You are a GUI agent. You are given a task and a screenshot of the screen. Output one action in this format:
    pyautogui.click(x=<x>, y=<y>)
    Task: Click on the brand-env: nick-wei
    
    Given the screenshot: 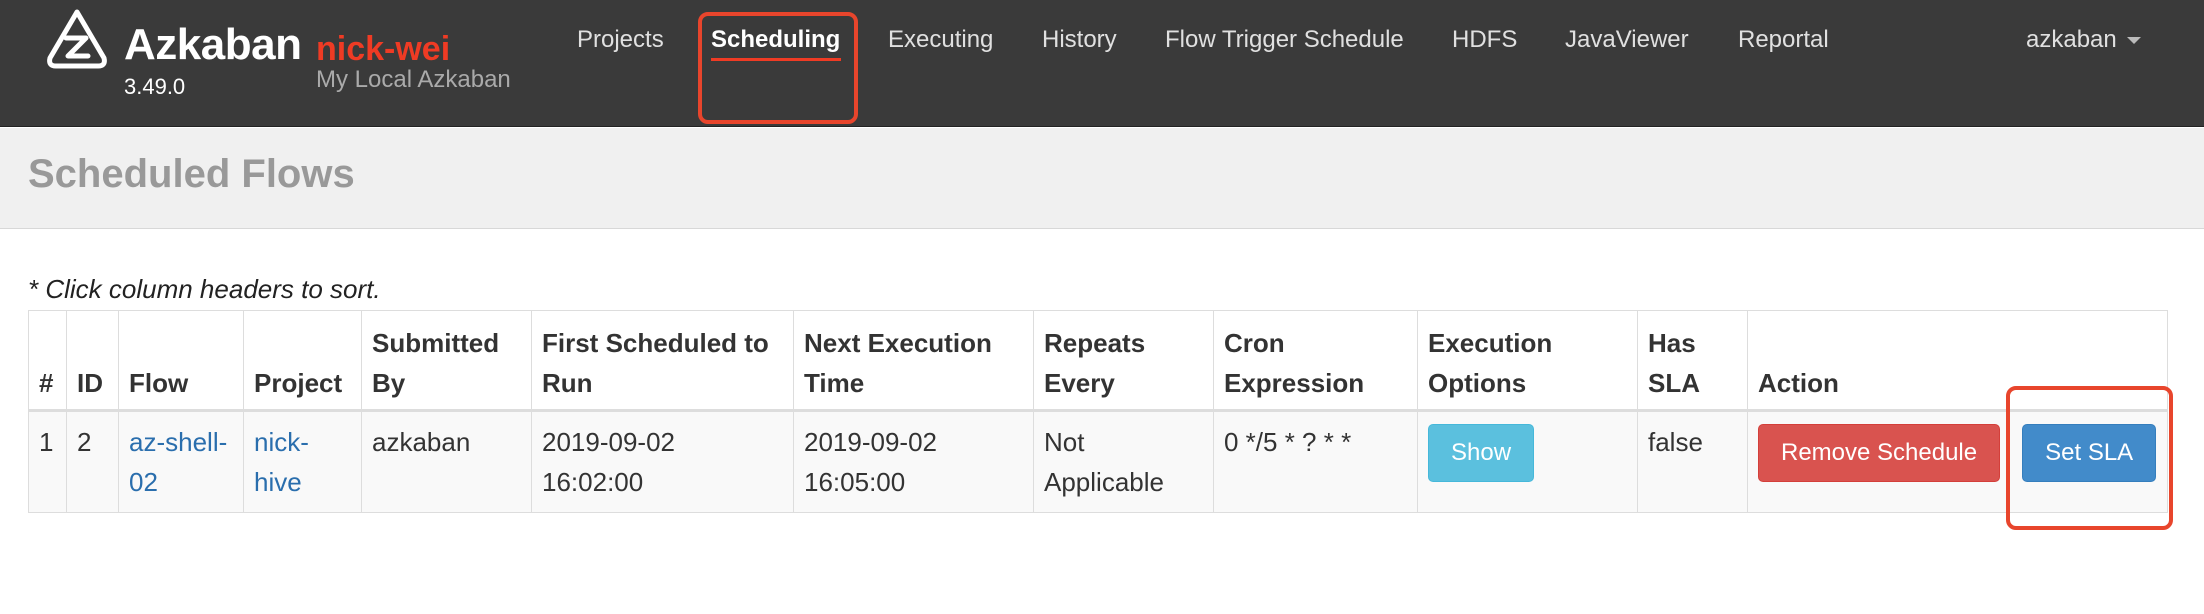 What is the action you would take?
    pyautogui.click(x=383, y=49)
    